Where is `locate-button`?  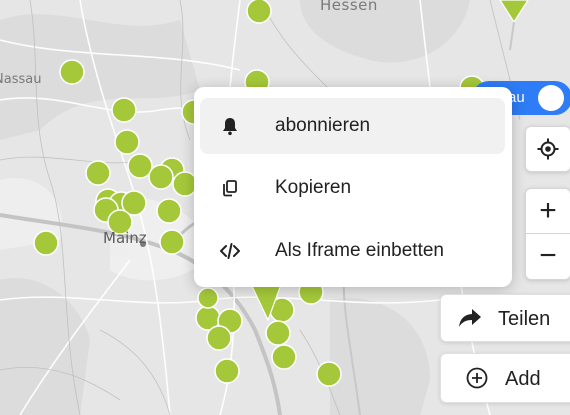 locate-button is located at coordinates (547, 149).